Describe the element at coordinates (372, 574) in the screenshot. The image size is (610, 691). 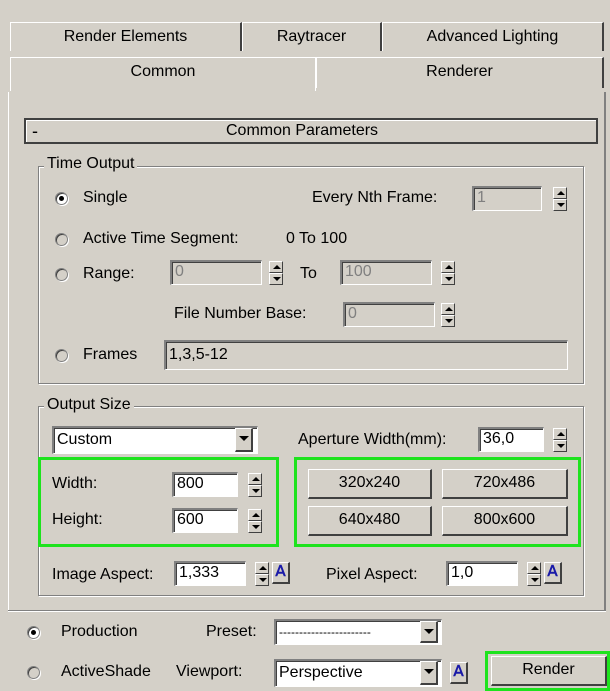
I see `pixel-aspect-label: Pixel Aspect:` at that location.